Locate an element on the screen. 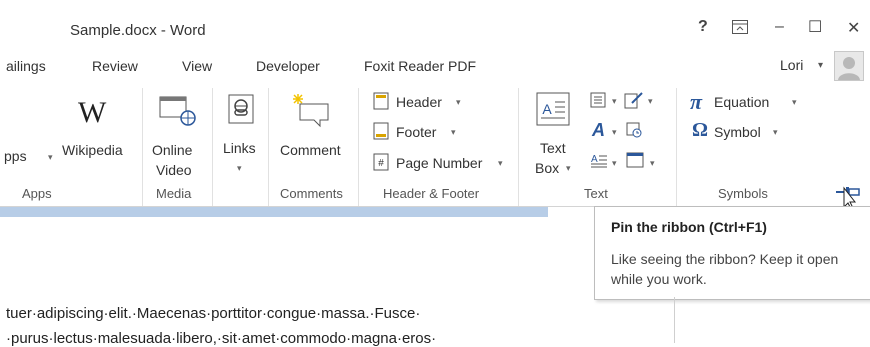 The width and height of the screenshot is (870, 347). equation-icon: π is located at coordinates (696, 102).